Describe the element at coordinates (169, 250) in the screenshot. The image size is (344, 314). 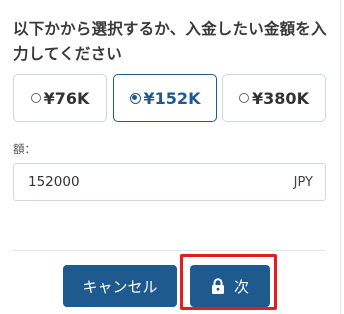
I see `divider` at that location.